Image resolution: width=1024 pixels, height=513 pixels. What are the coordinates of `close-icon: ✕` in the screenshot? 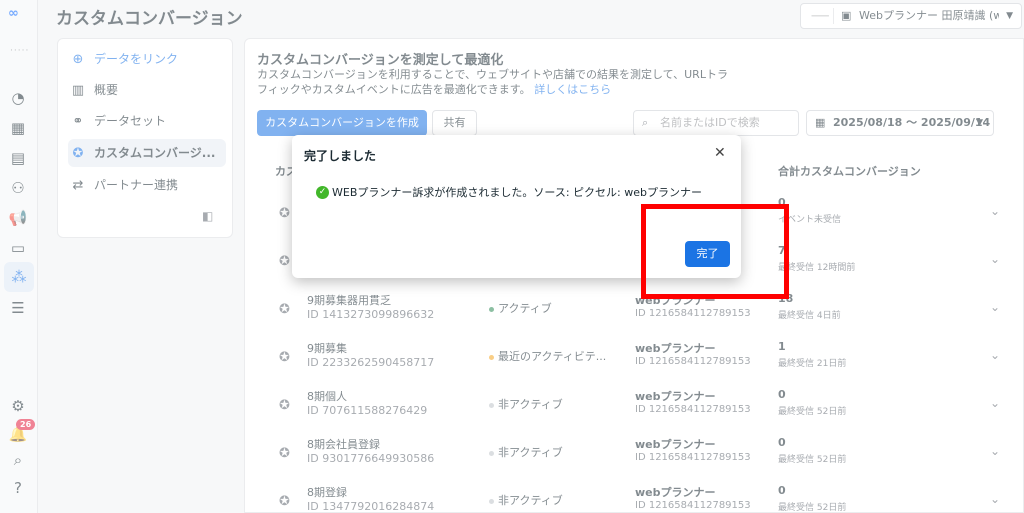 It's located at (720, 153).